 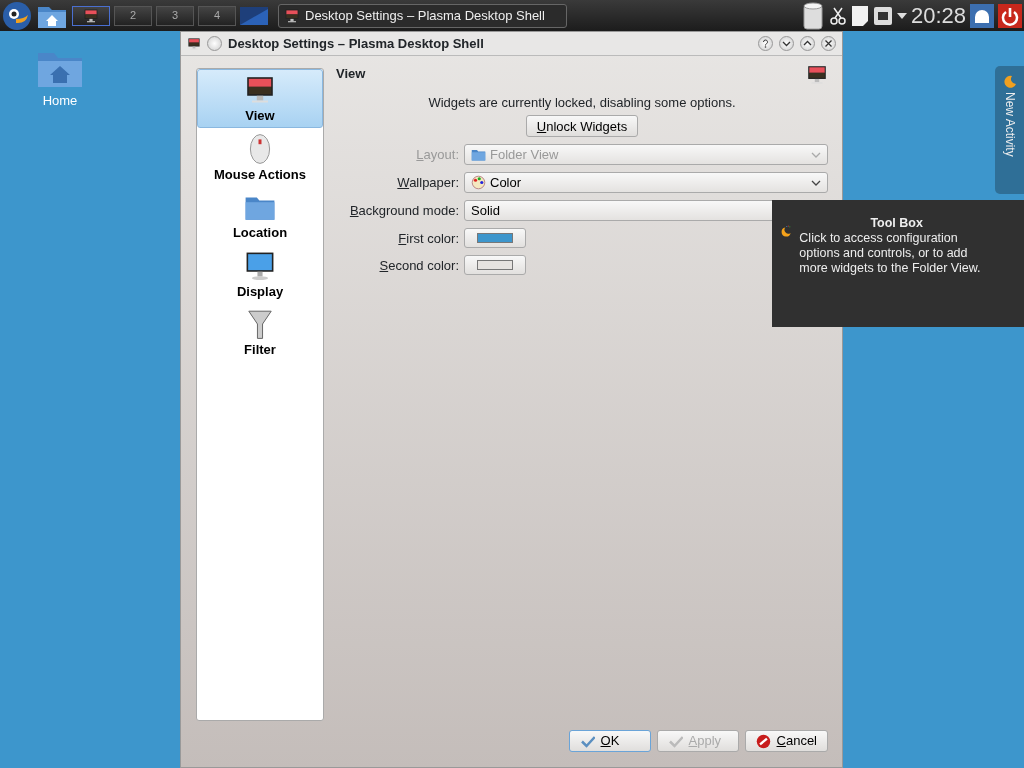 I want to click on help-icon, so click(x=765, y=44).